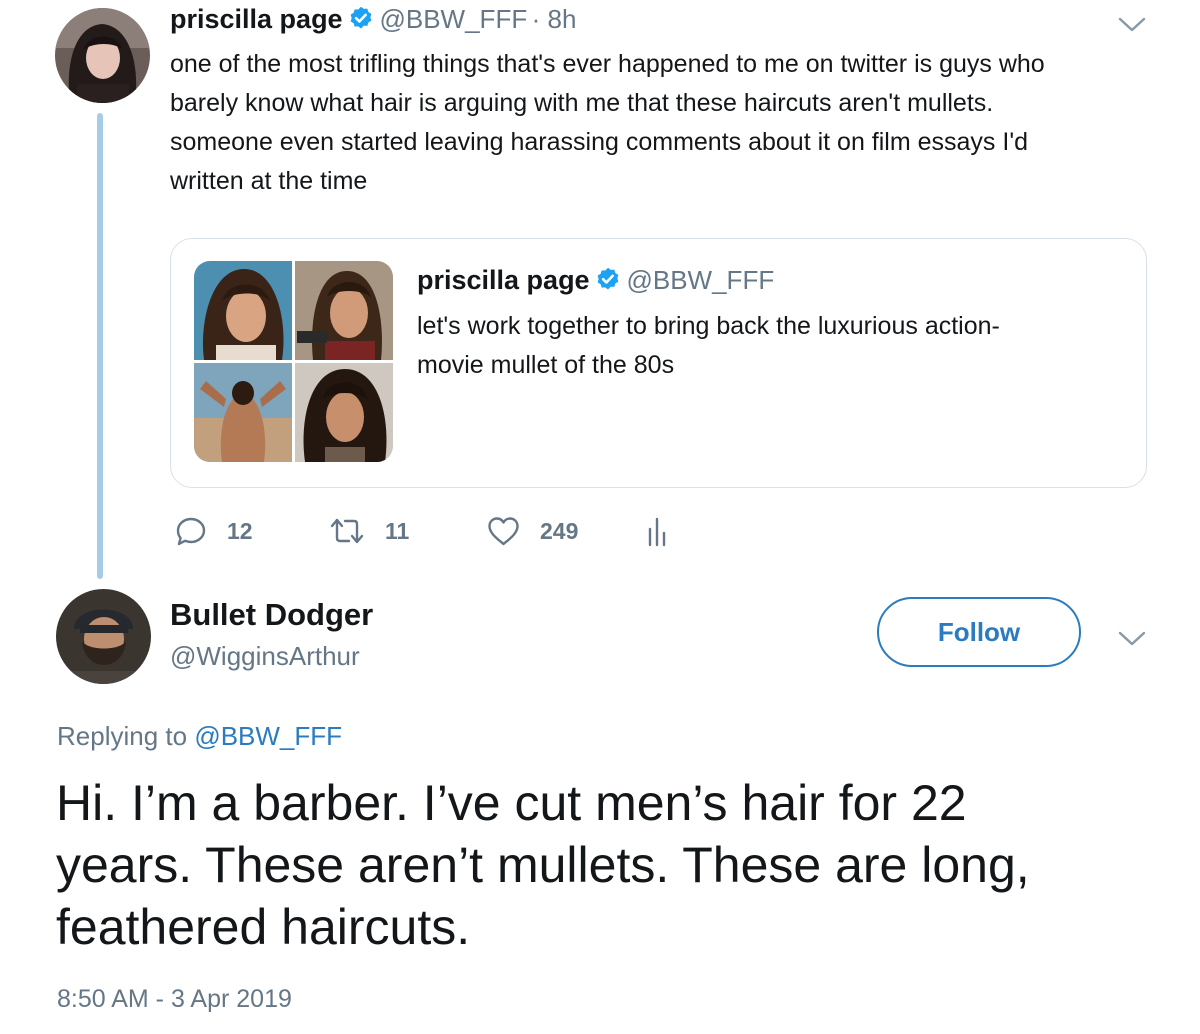  I want to click on text-line: written at the time, so click(269, 181).